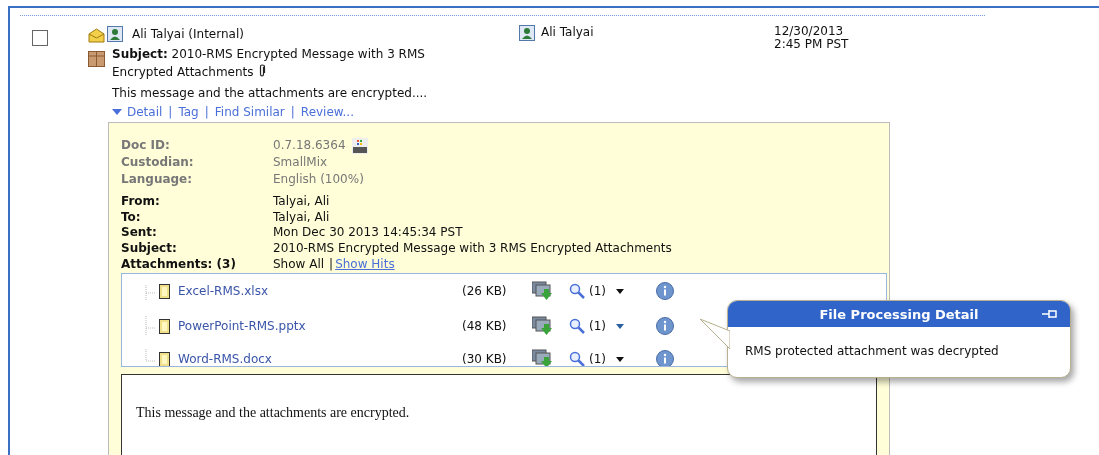 The height and width of the screenshot is (455, 1099). Describe the element at coordinates (145, 112) in the screenshot. I see `action-link: Detail` at that location.